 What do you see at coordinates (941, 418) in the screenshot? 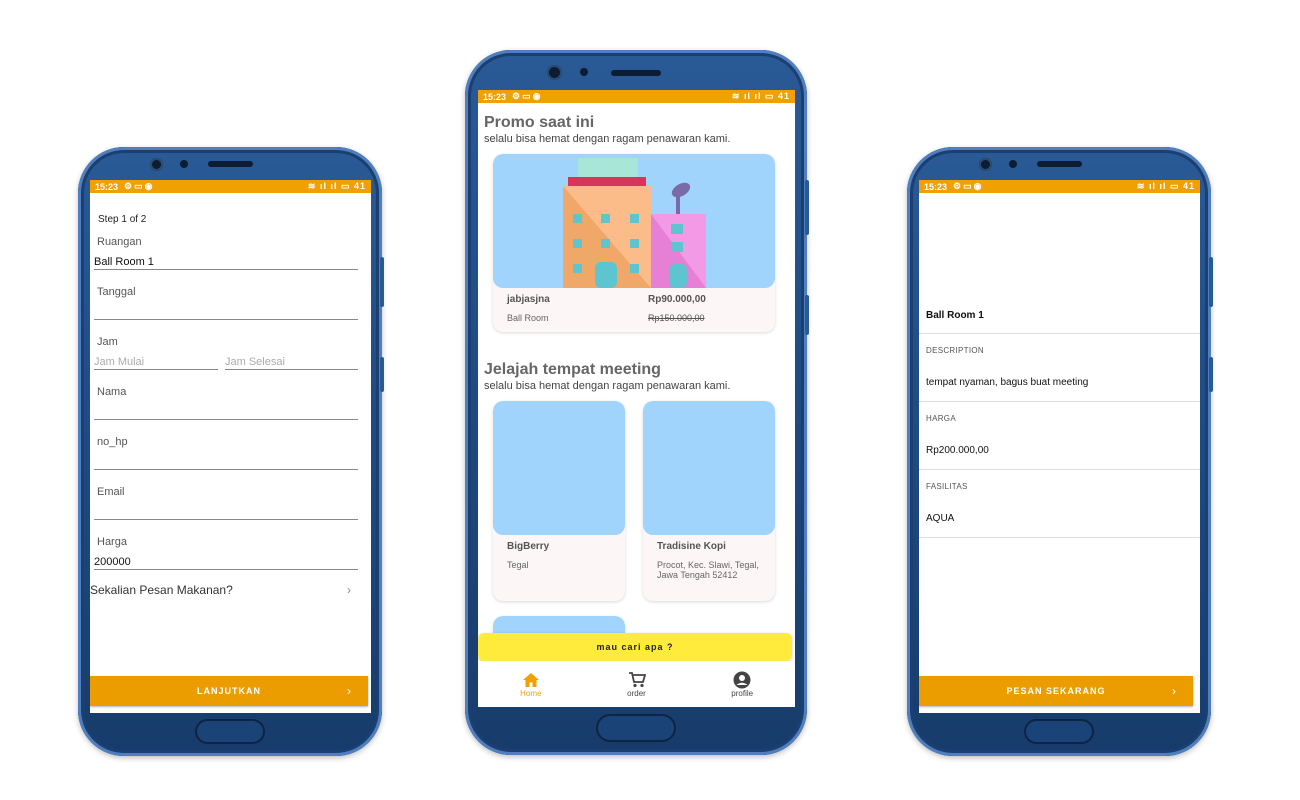
I see `harga-label: HARGA` at bounding box center [941, 418].